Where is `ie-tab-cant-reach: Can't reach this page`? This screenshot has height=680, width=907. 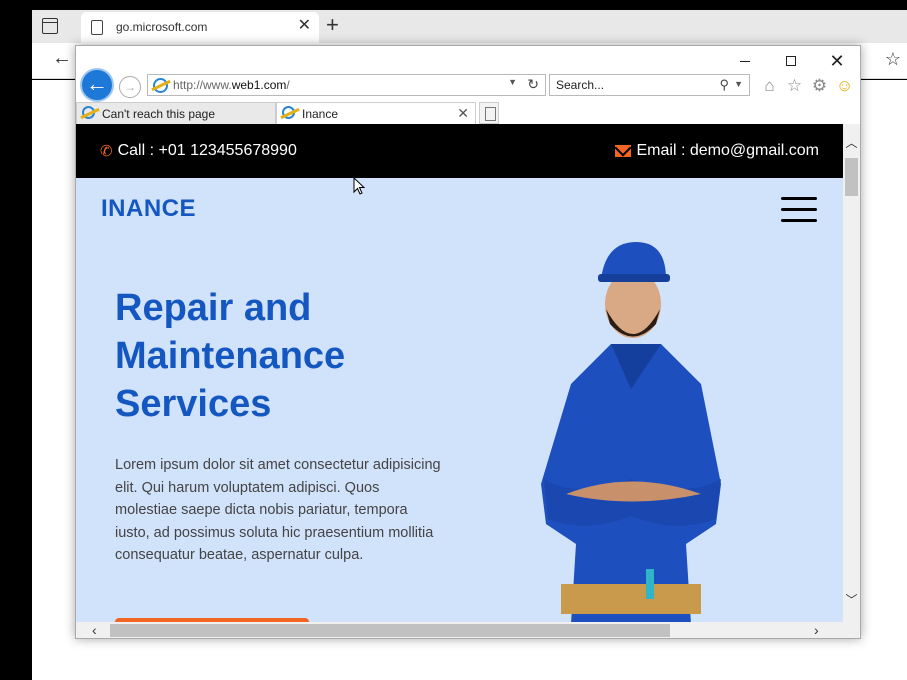
ie-tab-cant-reach: Can't reach this page is located at coordinates (176, 113).